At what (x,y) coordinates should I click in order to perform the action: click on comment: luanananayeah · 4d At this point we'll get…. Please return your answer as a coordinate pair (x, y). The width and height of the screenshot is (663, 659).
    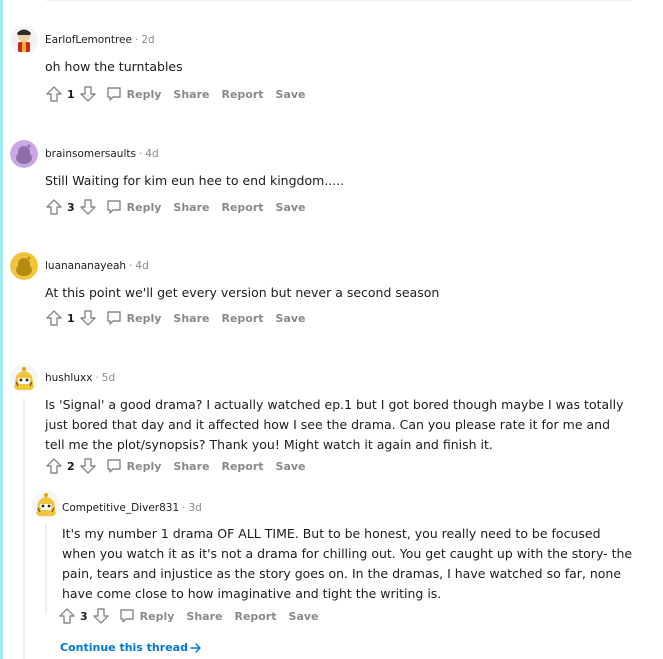
    Looking at the image, I should click on (325, 297).